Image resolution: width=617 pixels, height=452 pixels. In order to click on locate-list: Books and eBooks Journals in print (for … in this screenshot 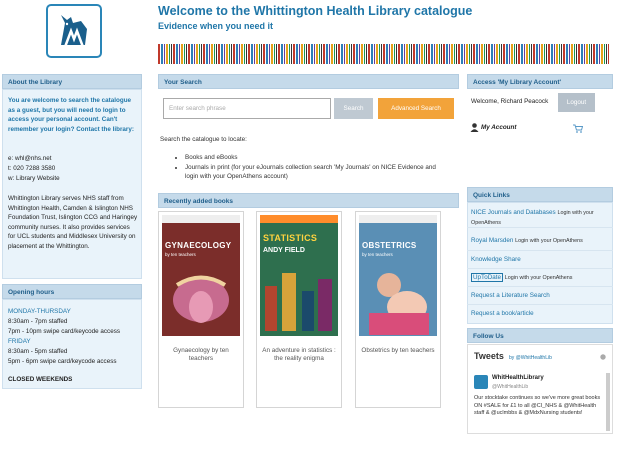, I will do `click(315, 167)`.